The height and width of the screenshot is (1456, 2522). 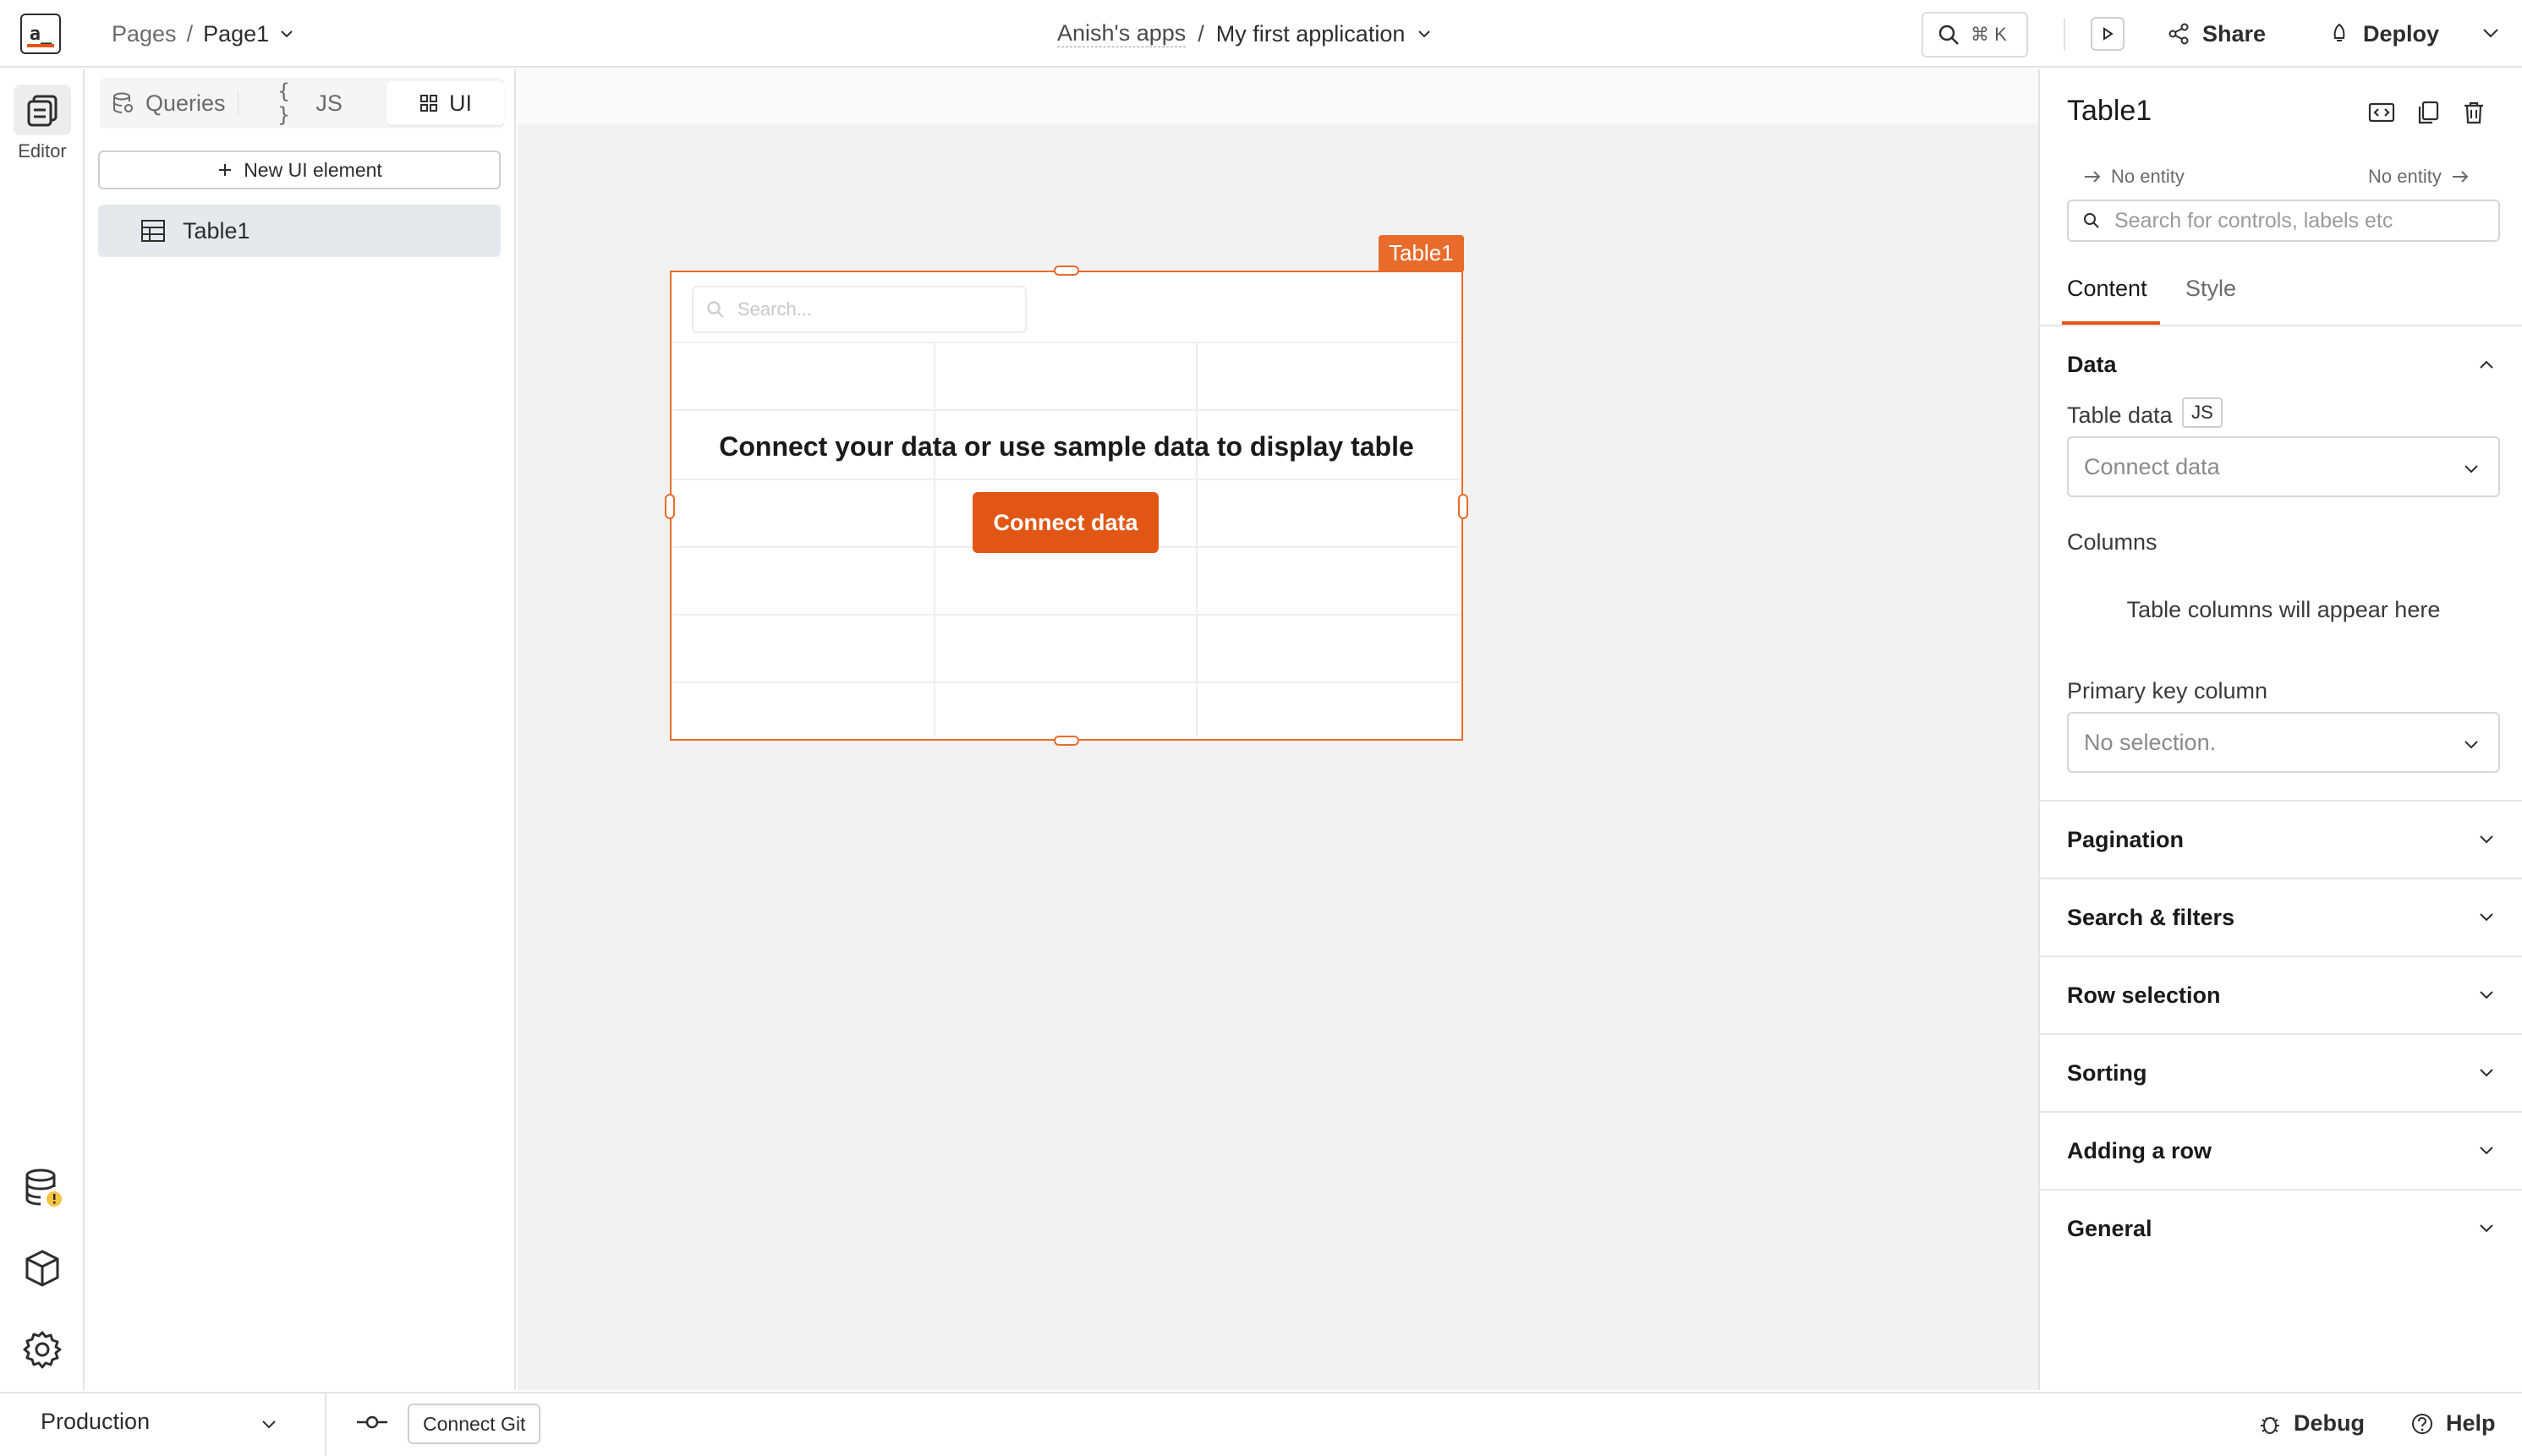 What do you see at coordinates (299, 231) in the screenshot?
I see `entity-item-table1: Table1` at bounding box center [299, 231].